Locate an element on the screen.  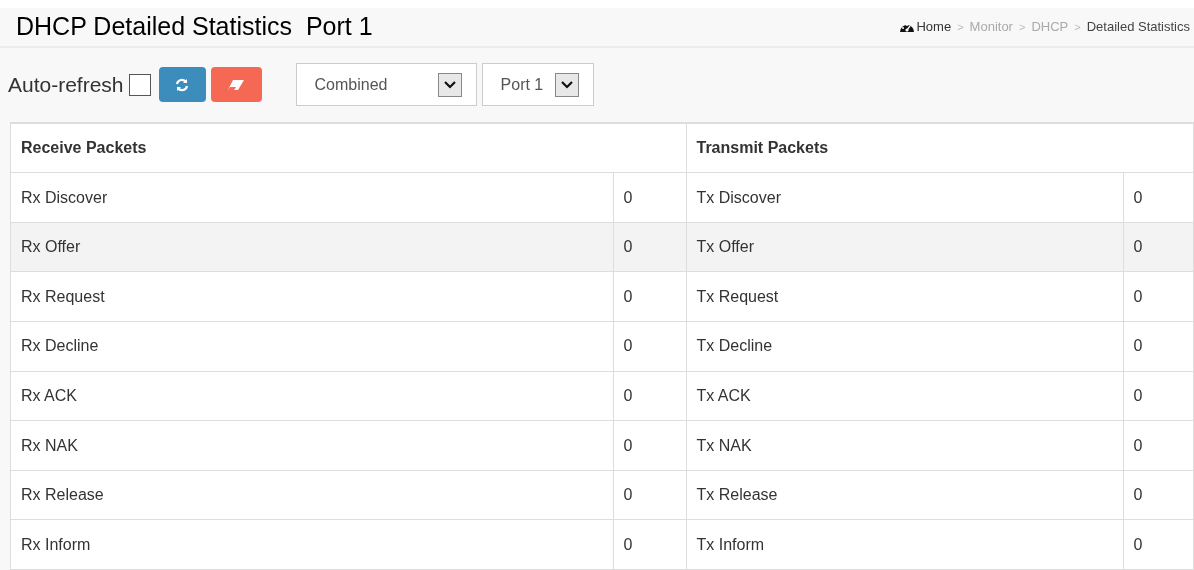
eraser-icon is located at coordinates (236, 84).